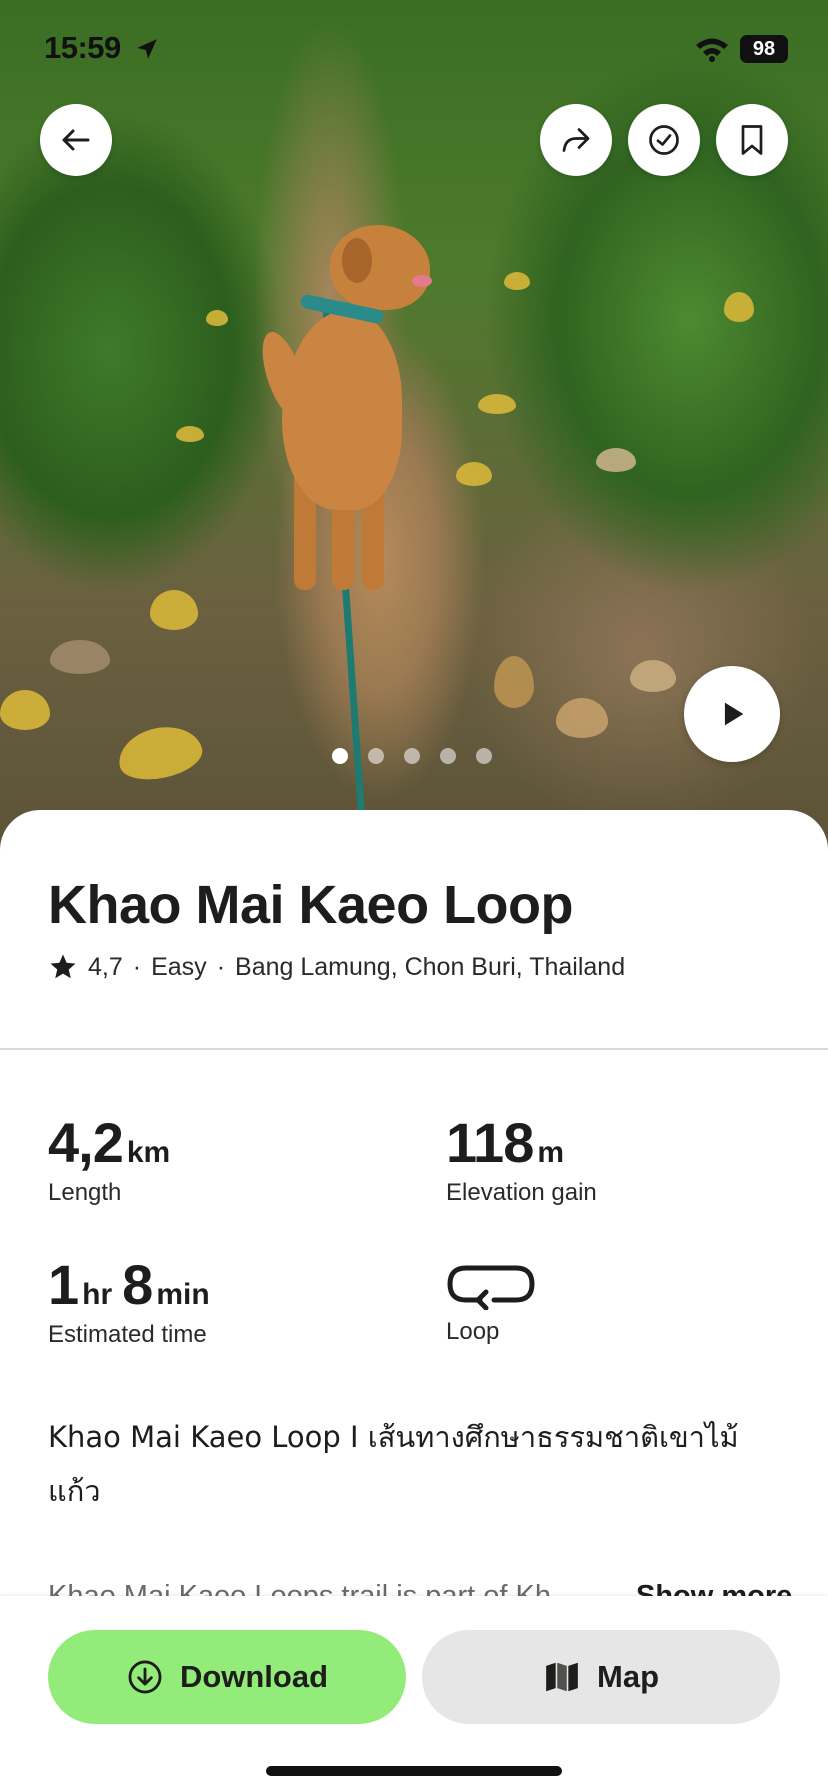 The width and height of the screenshot is (828, 1792). I want to click on mark-completed-button, so click(664, 140).